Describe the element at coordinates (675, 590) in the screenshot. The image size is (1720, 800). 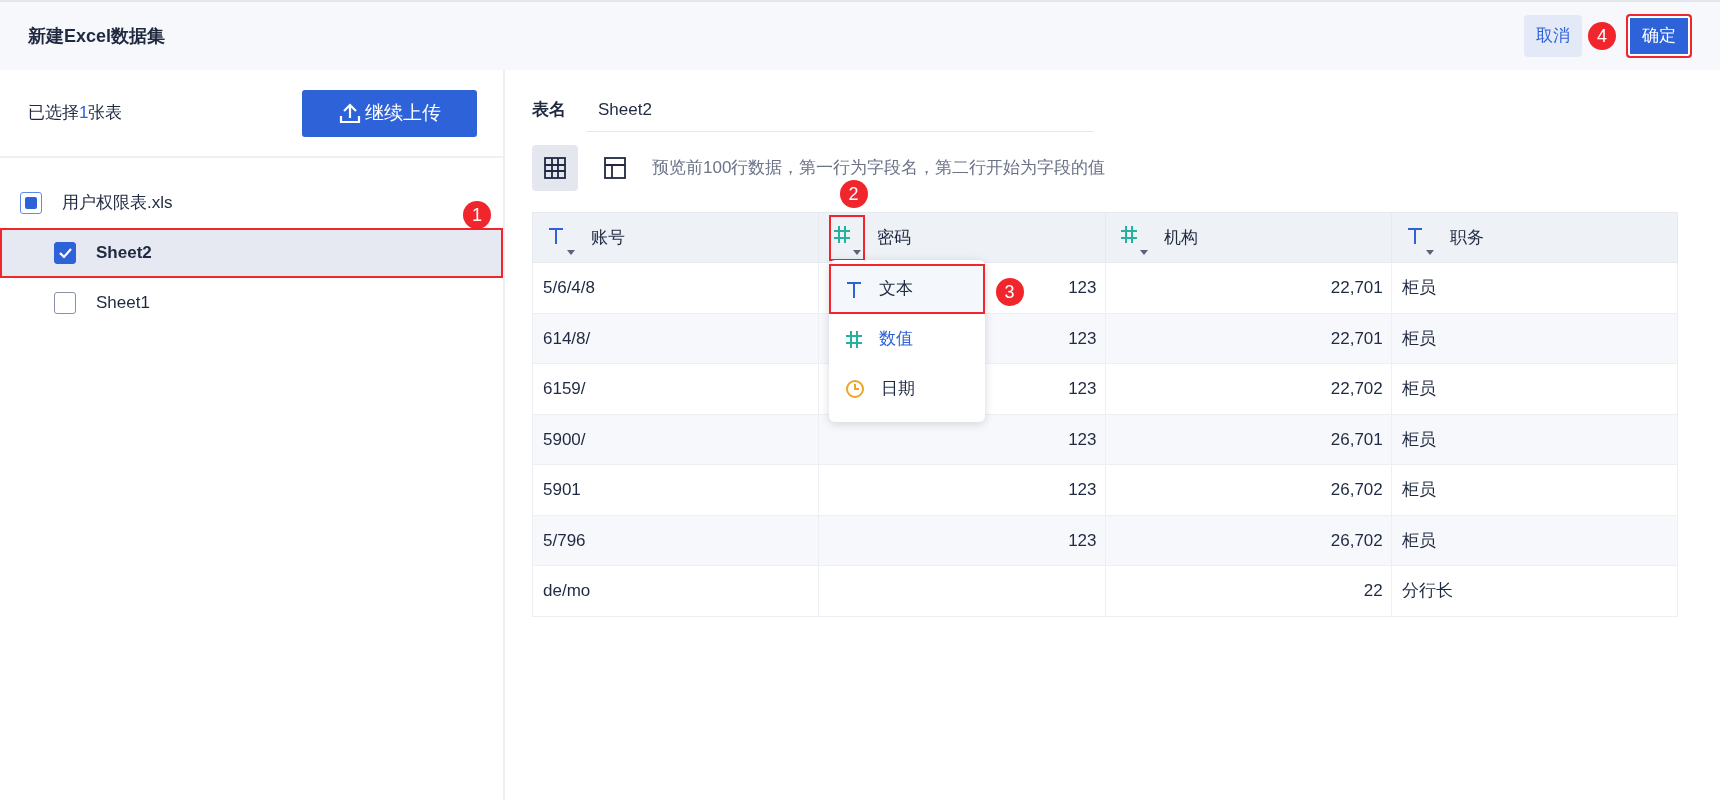
I see `table-cell: de/mo` at that location.